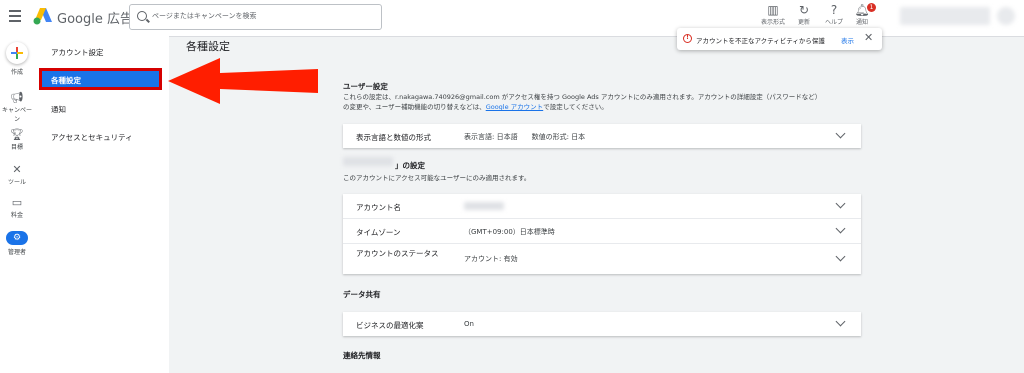 Image resolution: width=1024 pixels, height=373 pixels. I want to click on rail-item-create: 作成, so click(17, 59).